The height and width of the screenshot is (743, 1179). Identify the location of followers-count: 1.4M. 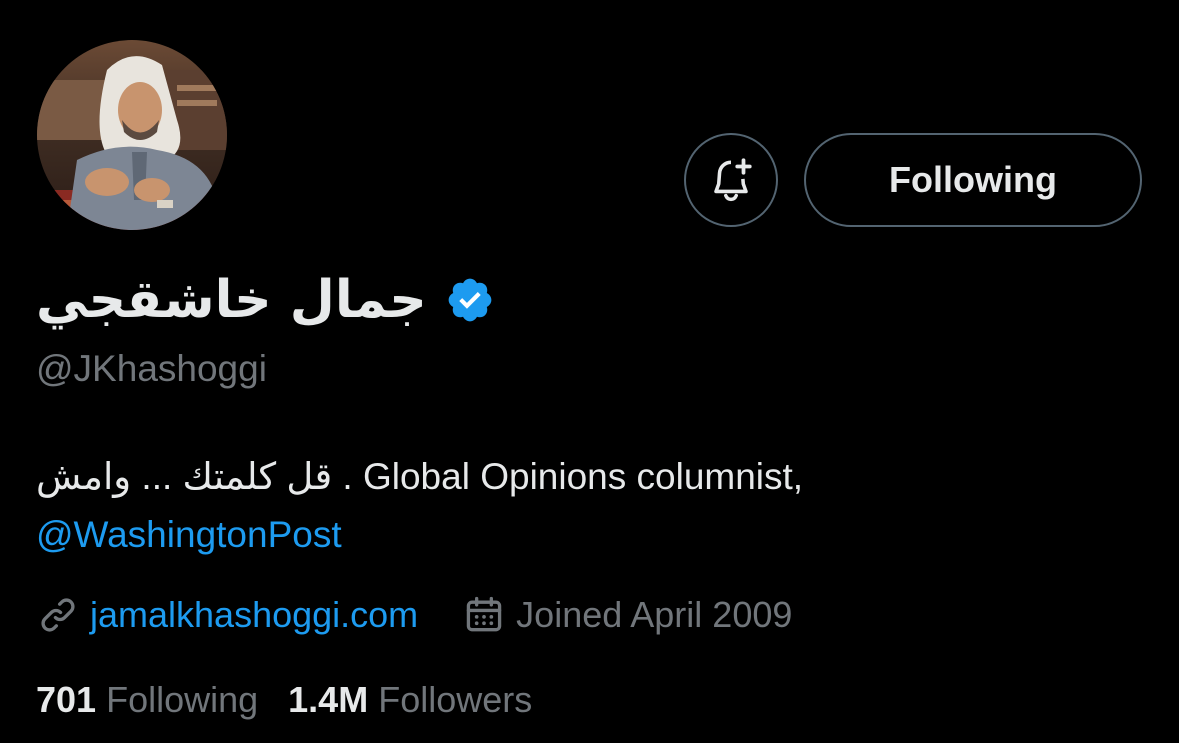
(328, 699).